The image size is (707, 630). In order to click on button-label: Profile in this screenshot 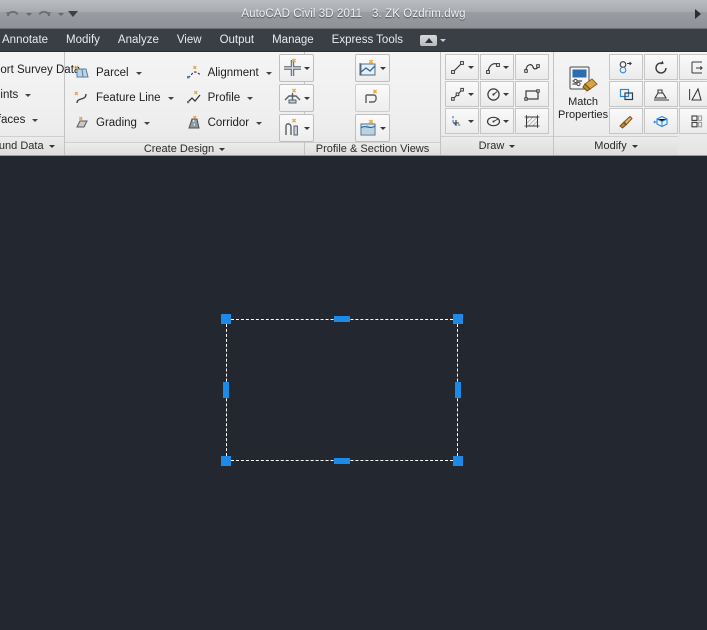, I will do `click(224, 98)`.